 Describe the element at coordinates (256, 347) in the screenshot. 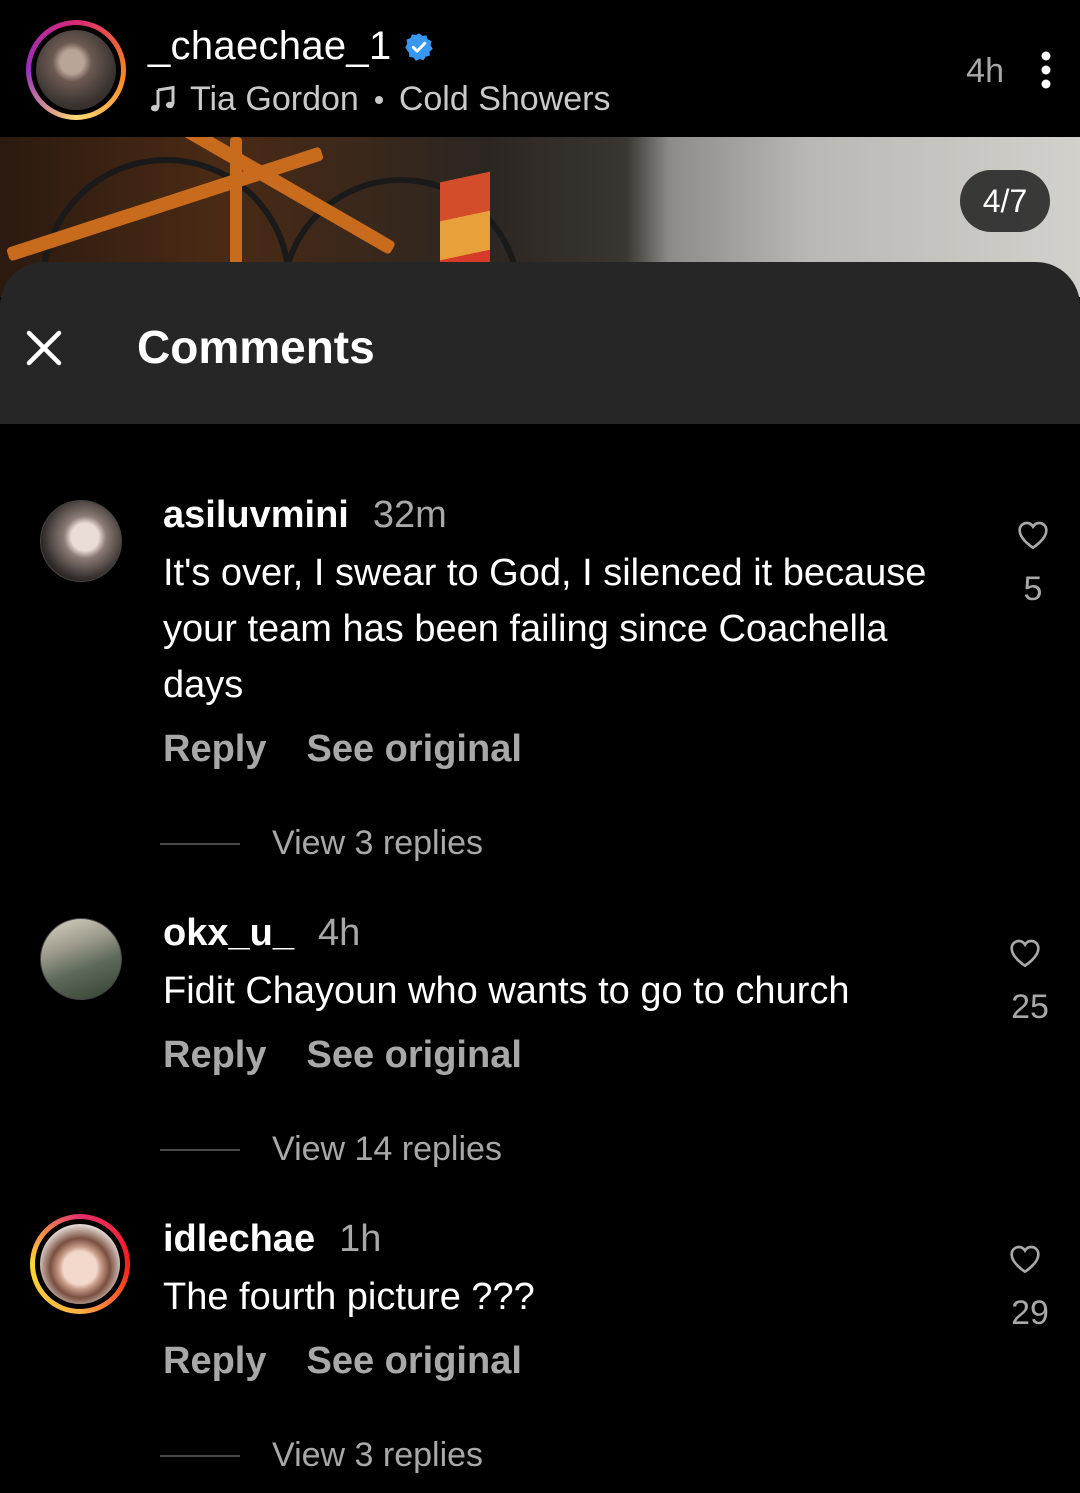

I see `comments-title: Comments` at that location.